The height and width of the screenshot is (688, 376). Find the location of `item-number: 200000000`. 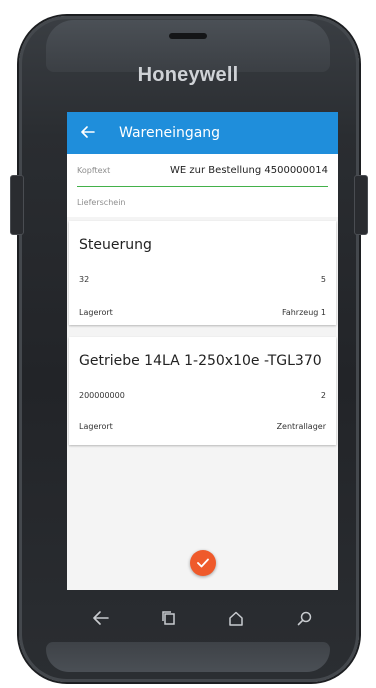

item-number: 200000000 is located at coordinates (102, 395).